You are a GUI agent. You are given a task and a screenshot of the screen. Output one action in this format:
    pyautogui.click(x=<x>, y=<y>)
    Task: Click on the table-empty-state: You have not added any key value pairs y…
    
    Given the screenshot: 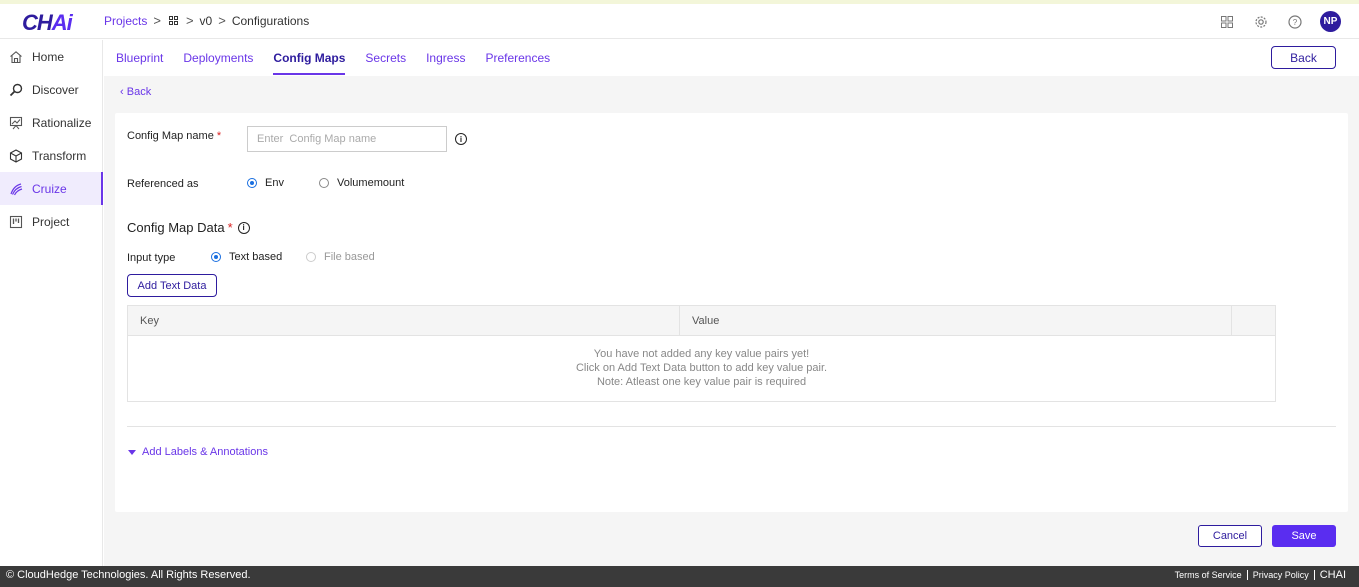 What is the action you would take?
    pyautogui.click(x=701, y=368)
    